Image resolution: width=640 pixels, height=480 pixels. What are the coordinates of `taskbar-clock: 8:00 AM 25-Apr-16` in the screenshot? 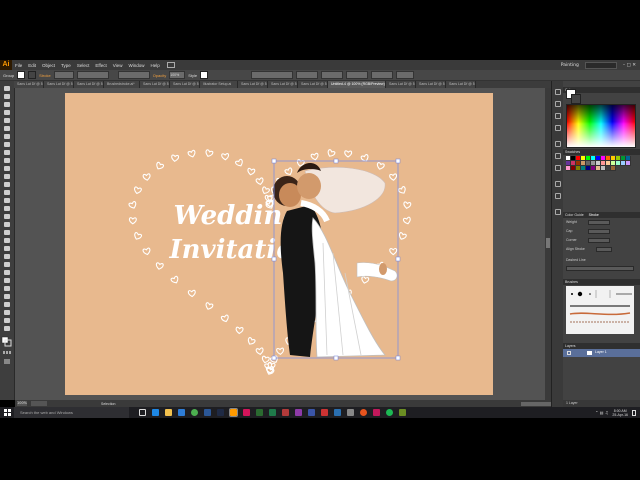 It's located at (620, 413).